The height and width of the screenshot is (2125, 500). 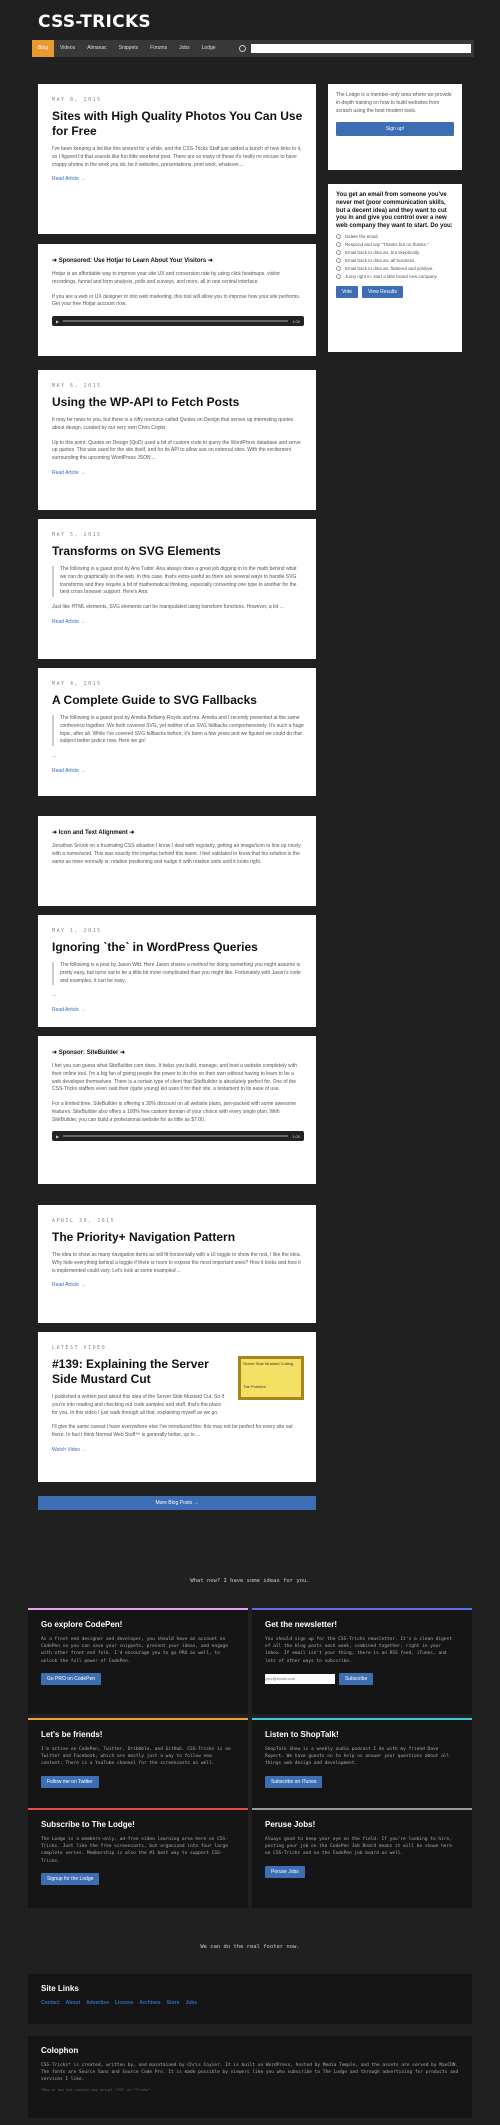 What do you see at coordinates (60, 2050) in the screenshot?
I see `colophon-title: Colophon` at bounding box center [60, 2050].